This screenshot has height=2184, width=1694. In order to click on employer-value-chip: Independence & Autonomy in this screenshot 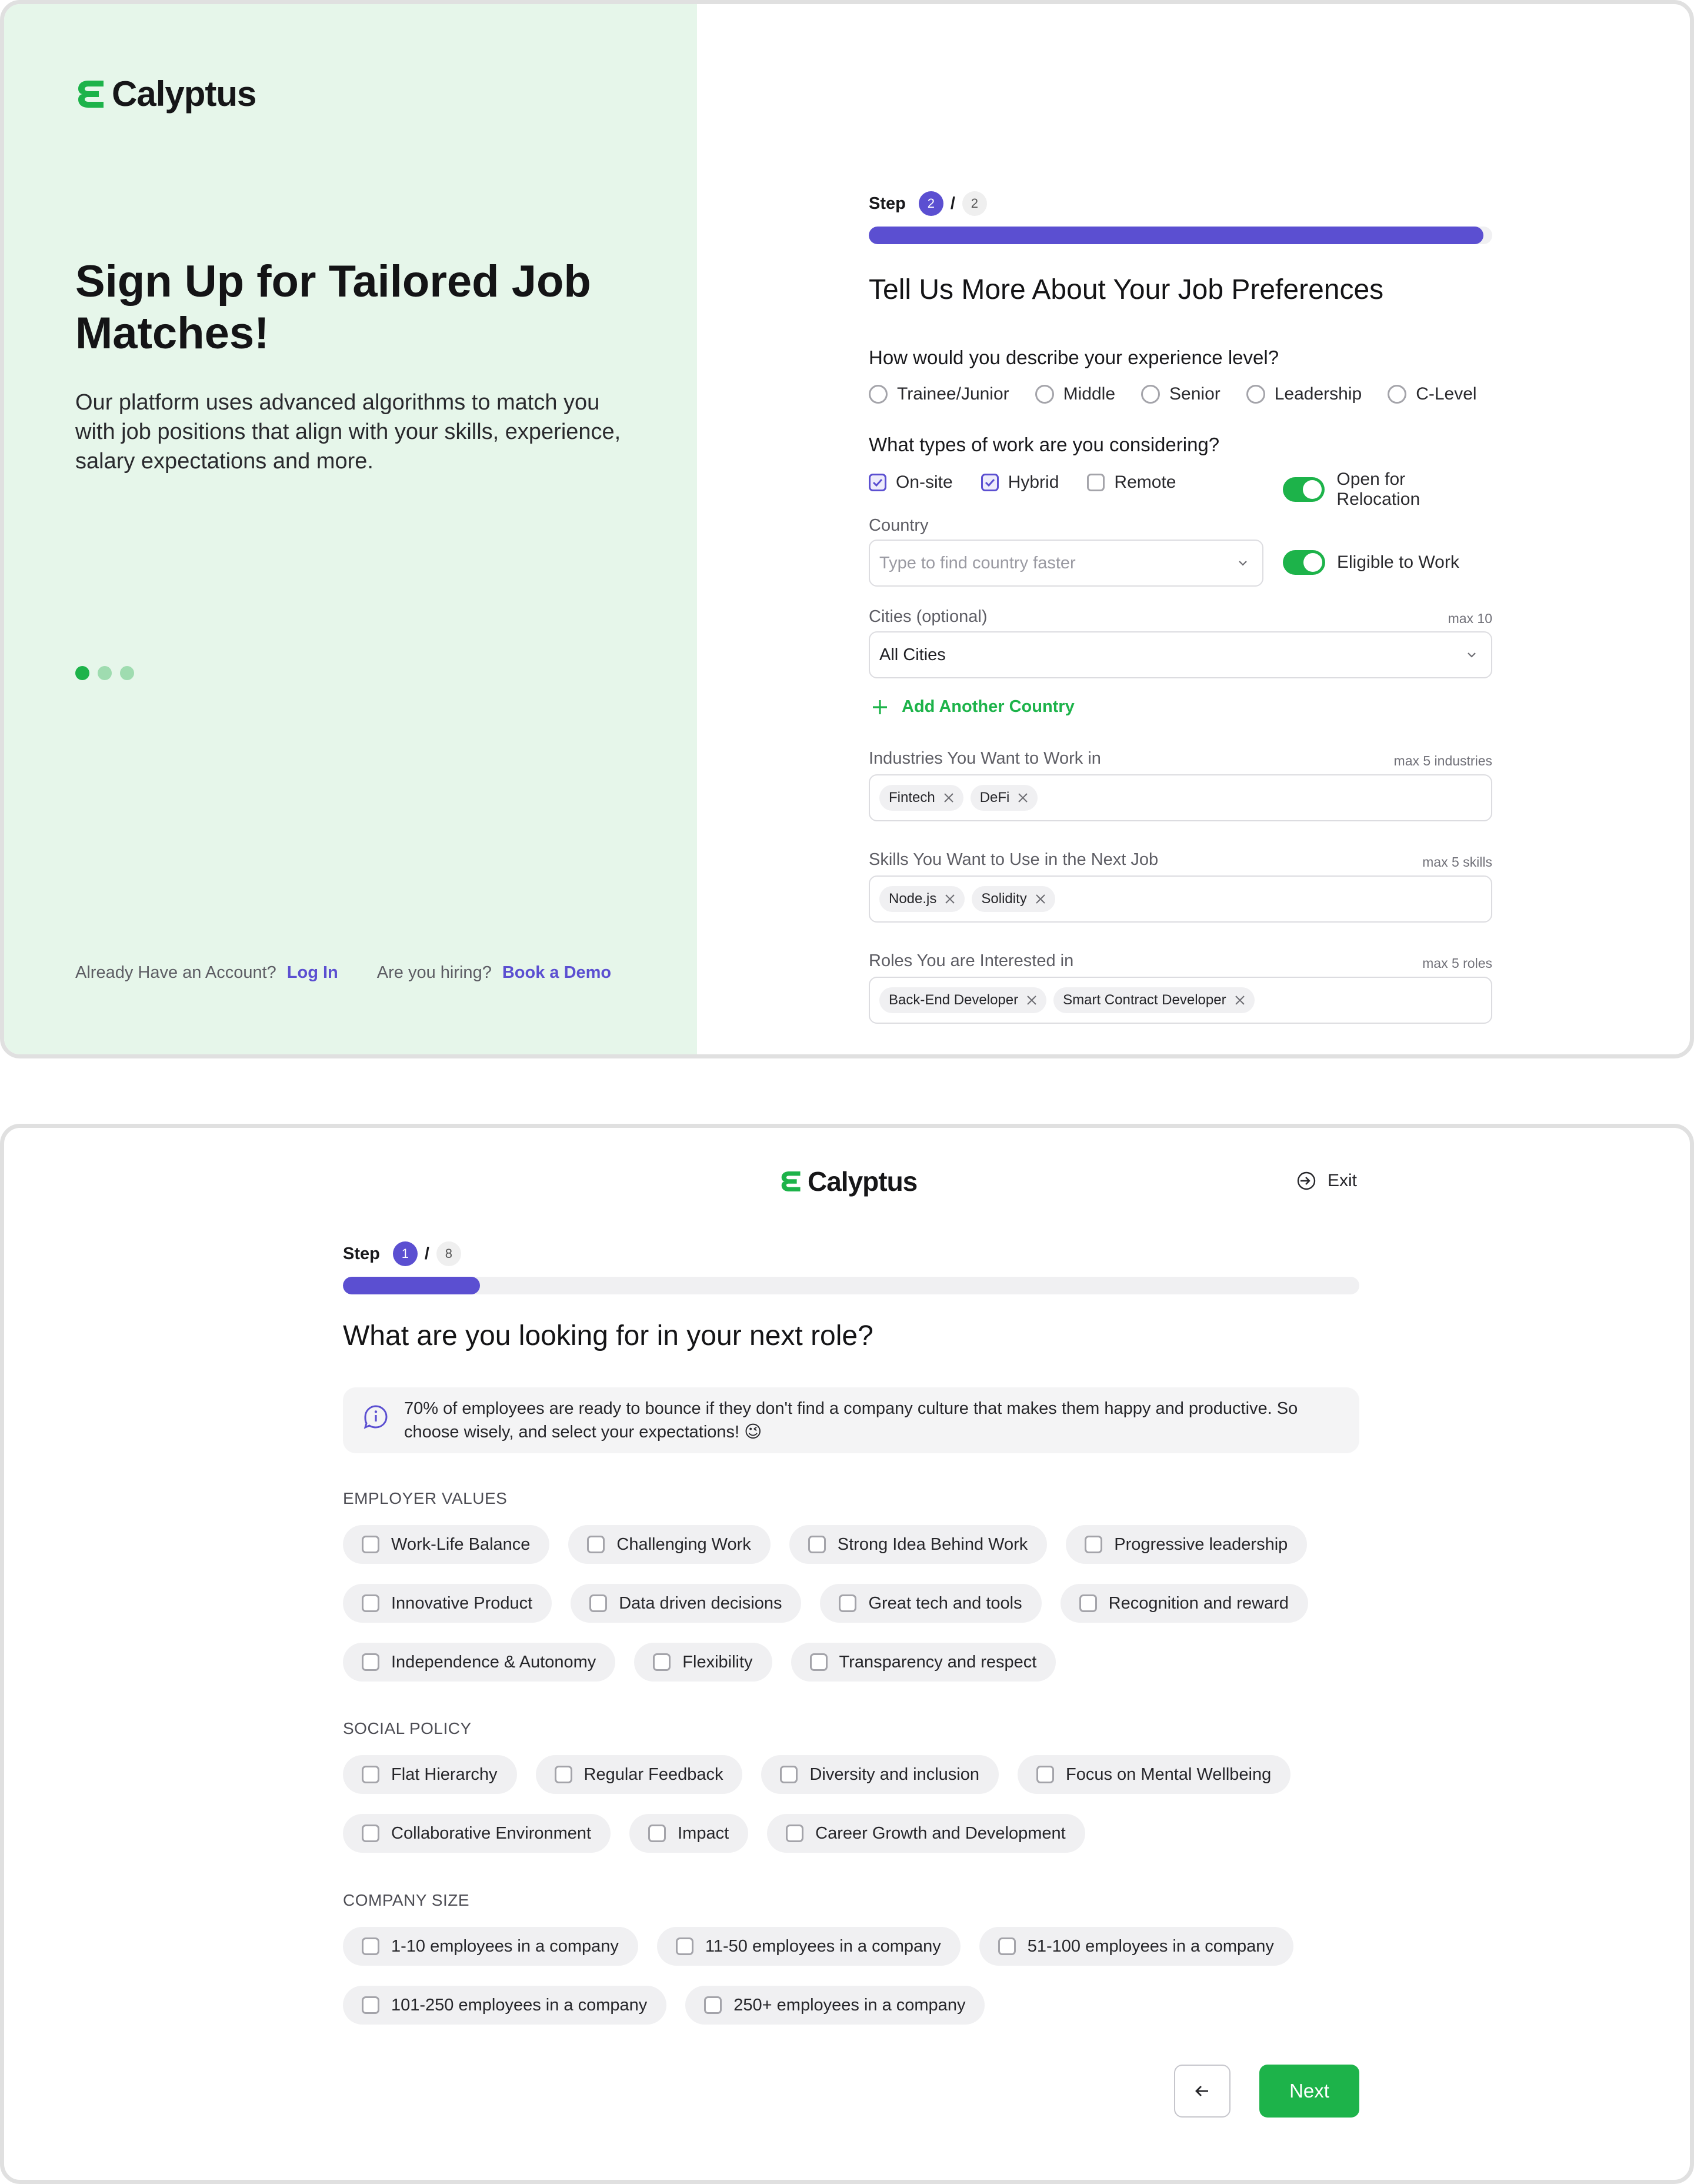, I will do `click(479, 1662)`.